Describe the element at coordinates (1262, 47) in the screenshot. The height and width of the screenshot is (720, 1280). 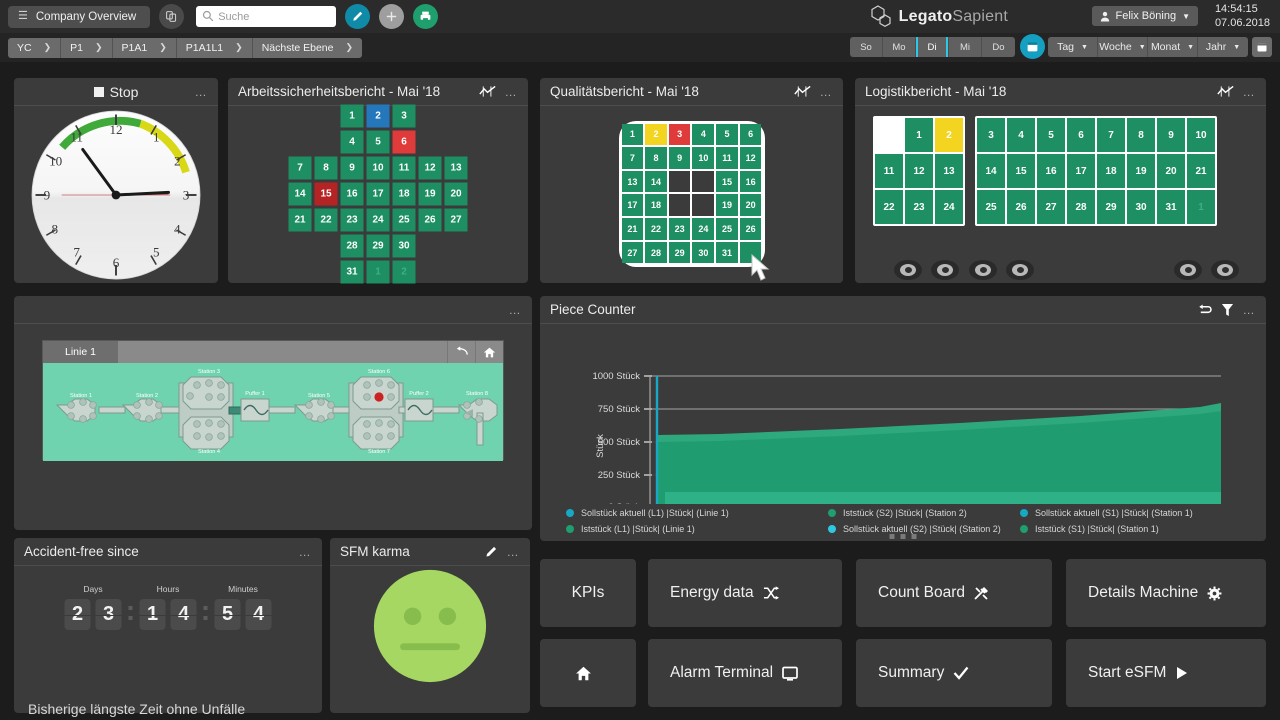
I see `calendar-end-button` at that location.